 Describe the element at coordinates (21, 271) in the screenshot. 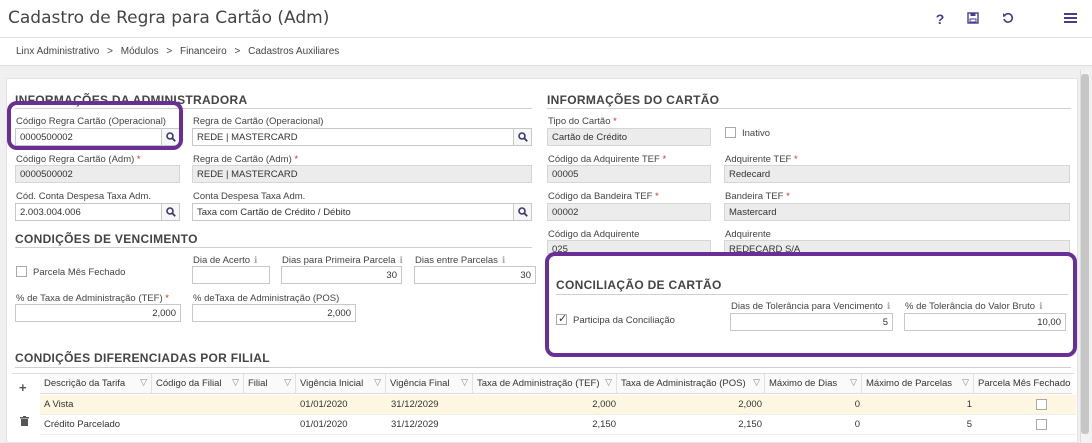

I see `parcela-mes-fechado-checkbox` at that location.